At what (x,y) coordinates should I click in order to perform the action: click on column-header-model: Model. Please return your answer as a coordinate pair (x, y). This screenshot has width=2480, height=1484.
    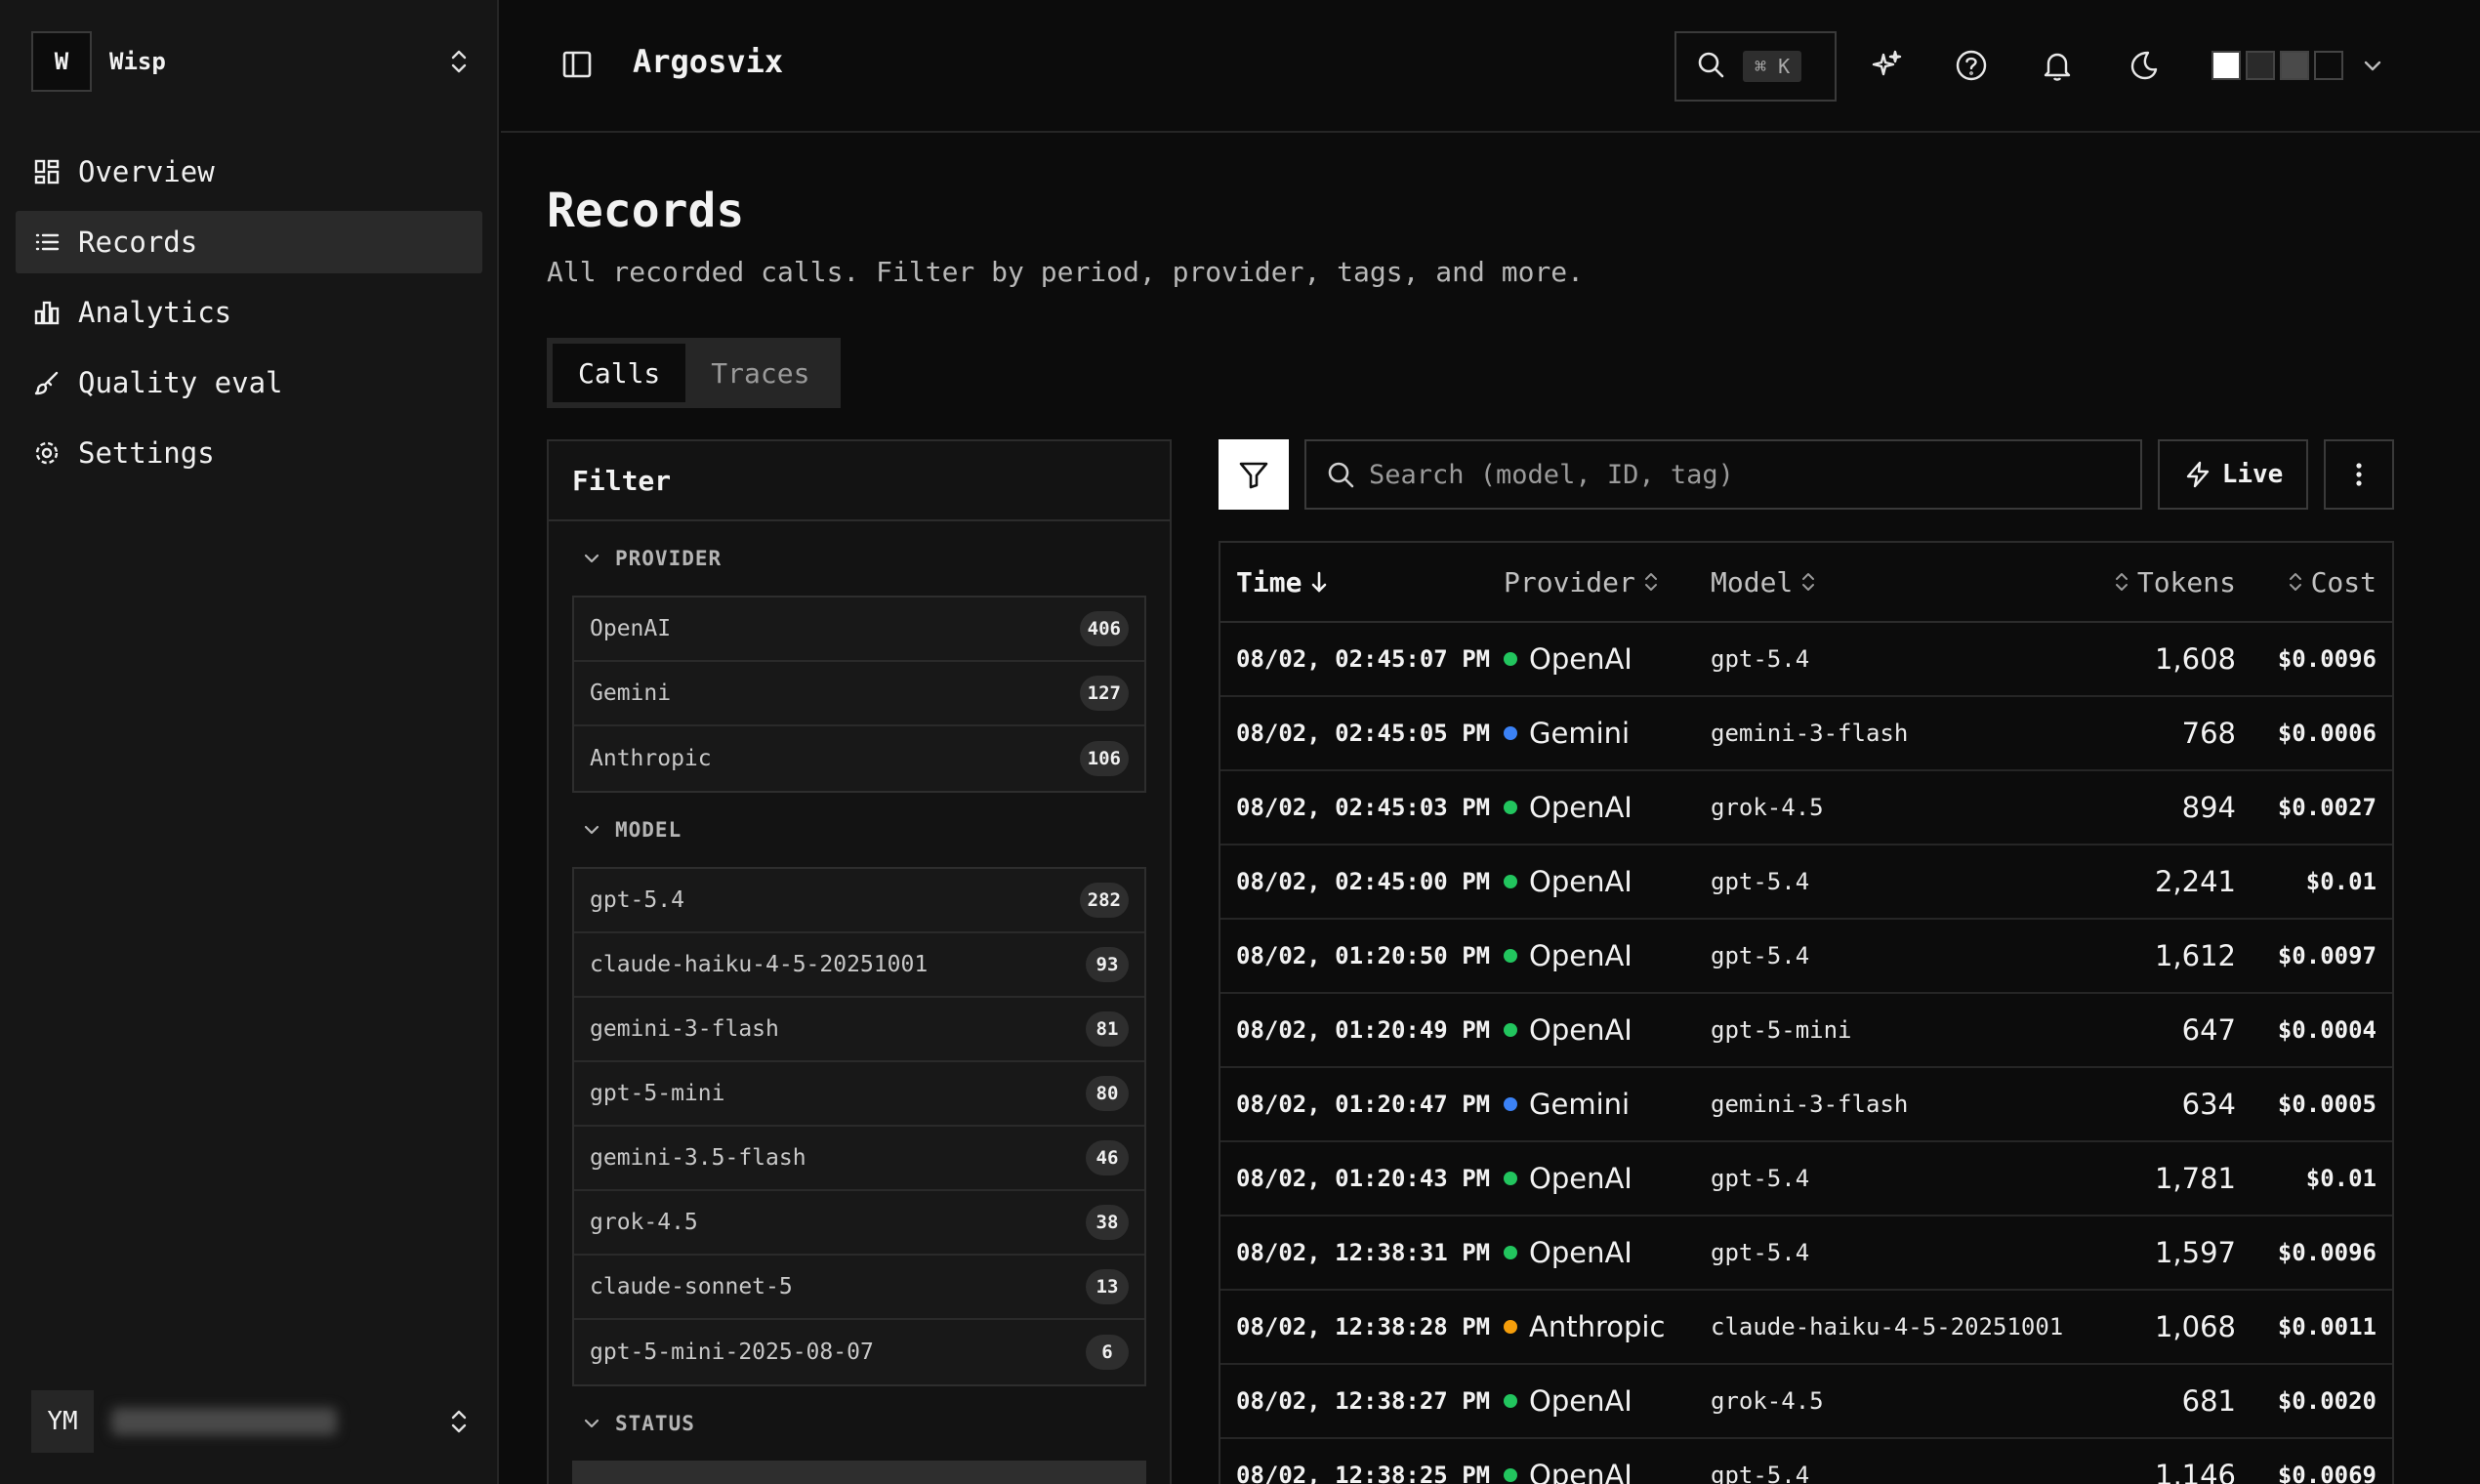
    Looking at the image, I should click on (1886, 582).